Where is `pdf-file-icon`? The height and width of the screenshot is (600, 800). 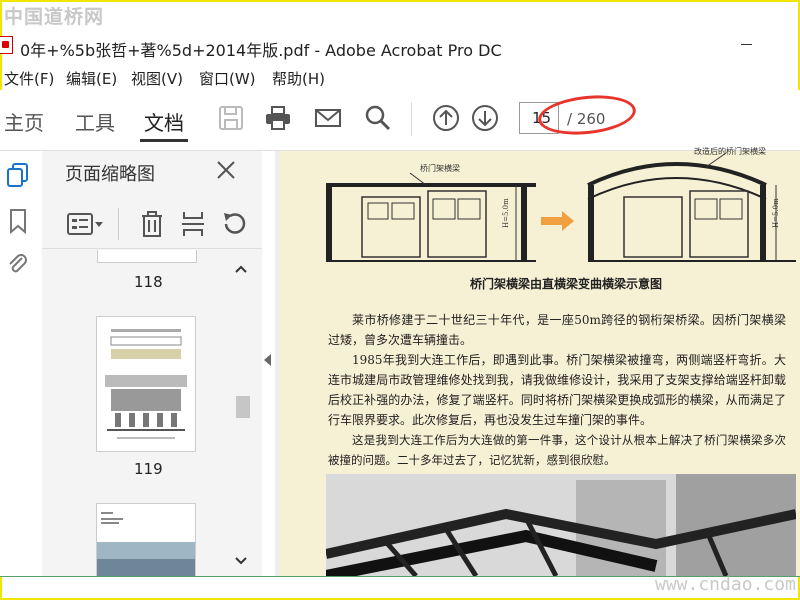
pdf-file-icon is located at coordinates (6, 45).